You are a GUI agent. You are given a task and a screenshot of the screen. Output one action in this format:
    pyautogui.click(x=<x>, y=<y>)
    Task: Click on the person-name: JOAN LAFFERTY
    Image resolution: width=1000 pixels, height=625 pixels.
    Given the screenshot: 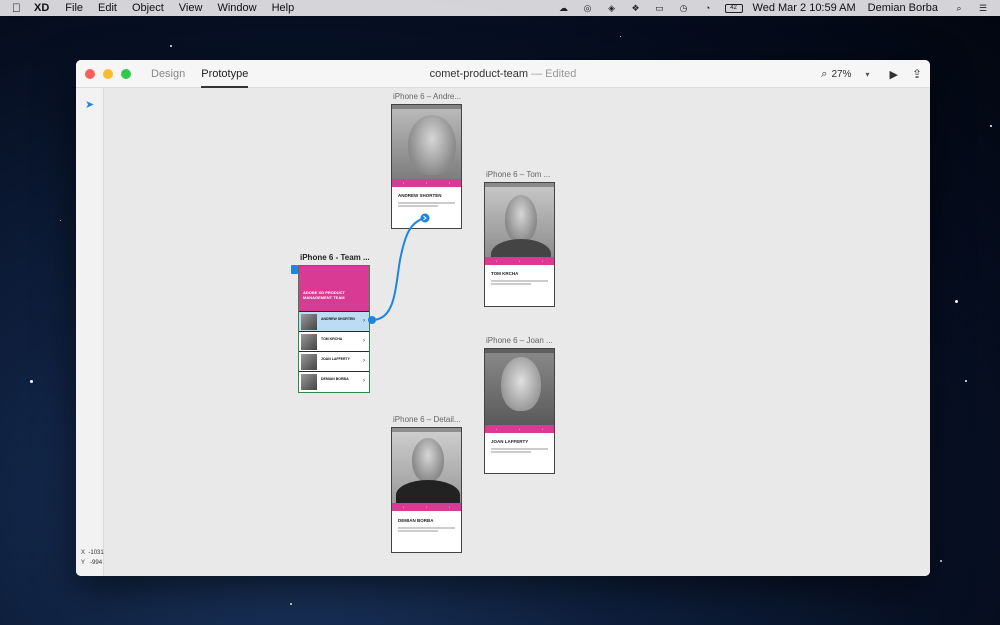 What is the action you would take?
    pyautogui.click(x=510, y=441)
    